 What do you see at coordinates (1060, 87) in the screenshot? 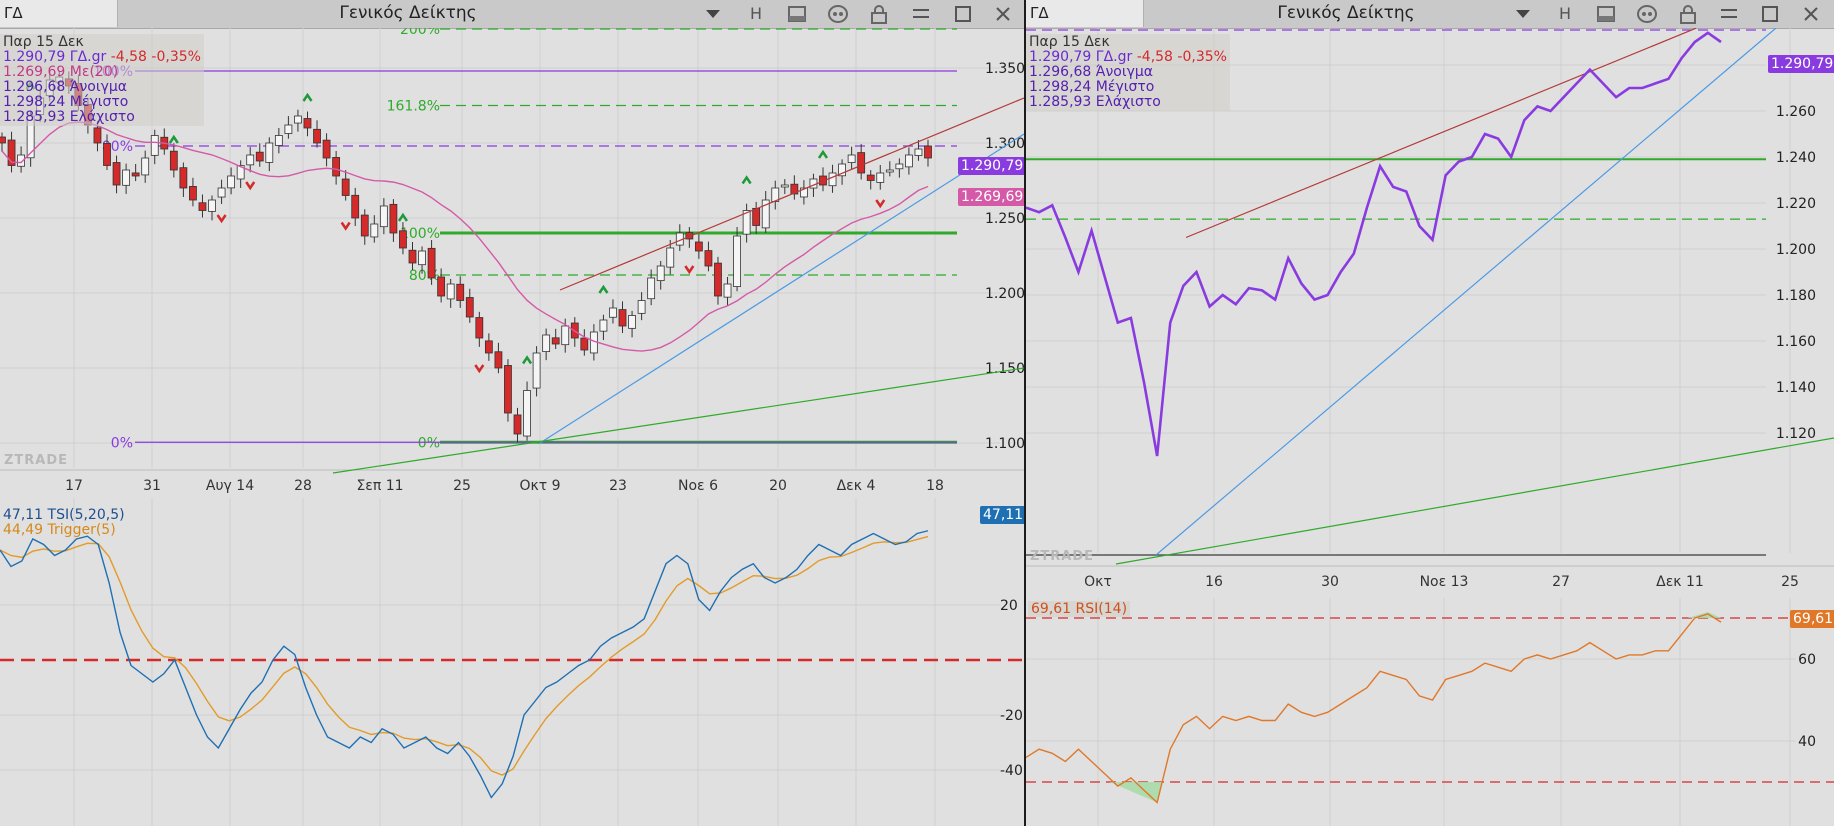
I see `r-info-high-value: 1.298,24` at bounding box center [1060, 87].